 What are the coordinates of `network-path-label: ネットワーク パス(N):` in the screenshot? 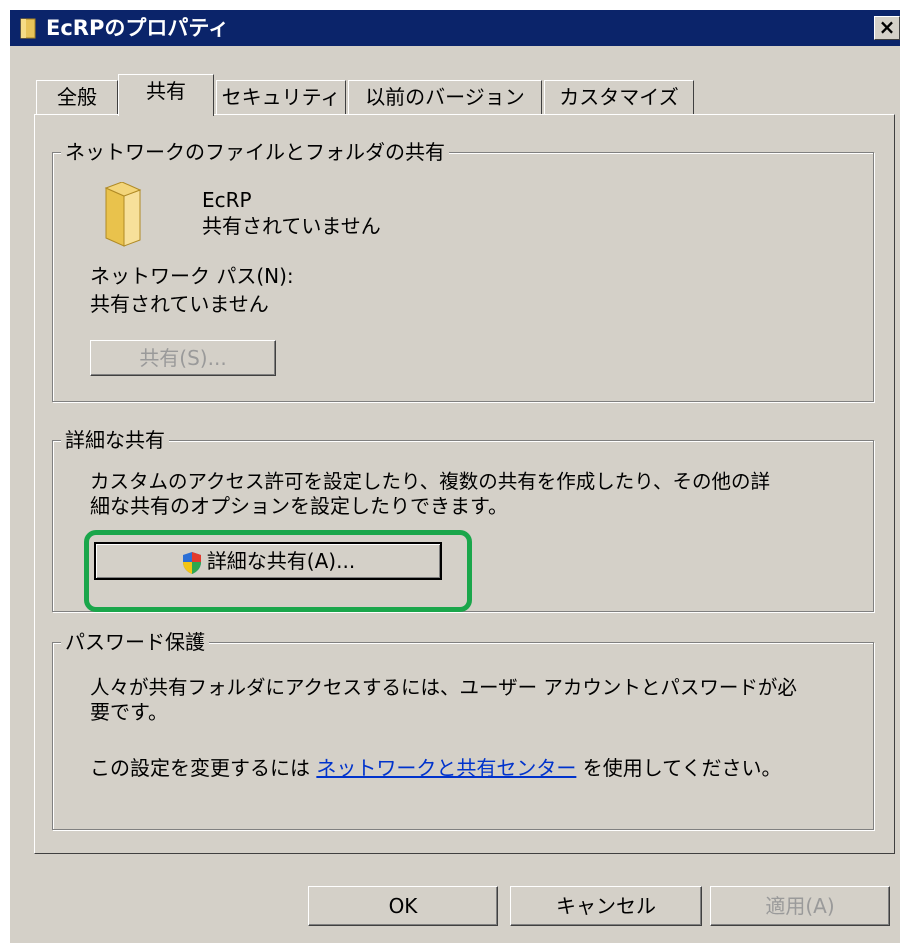 It's located at (192, 276).